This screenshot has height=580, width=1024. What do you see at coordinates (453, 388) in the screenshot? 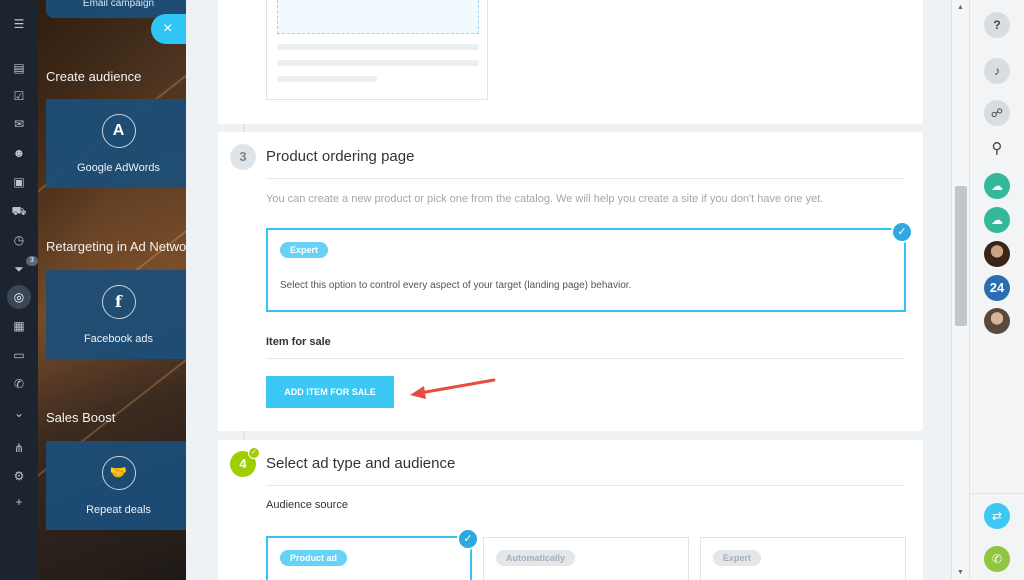
I see `red-arrow-icon` at bounding box center [453, 388].